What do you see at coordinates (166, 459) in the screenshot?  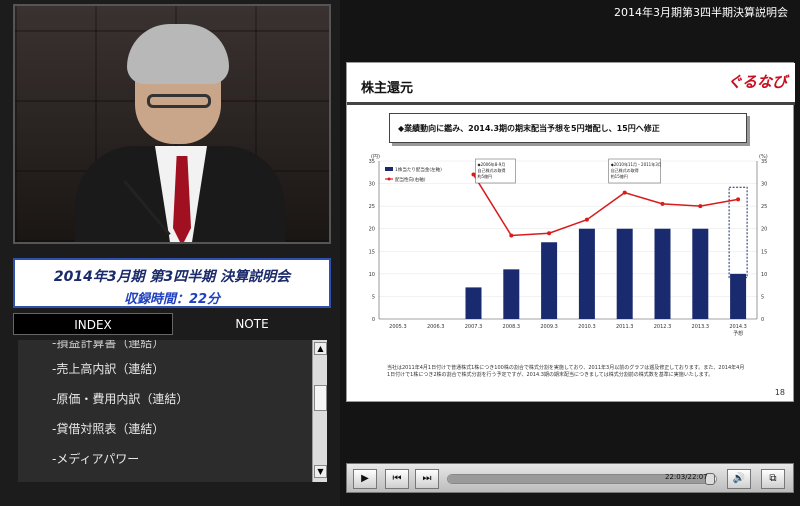 I see `index-item: -メディアパワー` at bounding box center [166, 459].